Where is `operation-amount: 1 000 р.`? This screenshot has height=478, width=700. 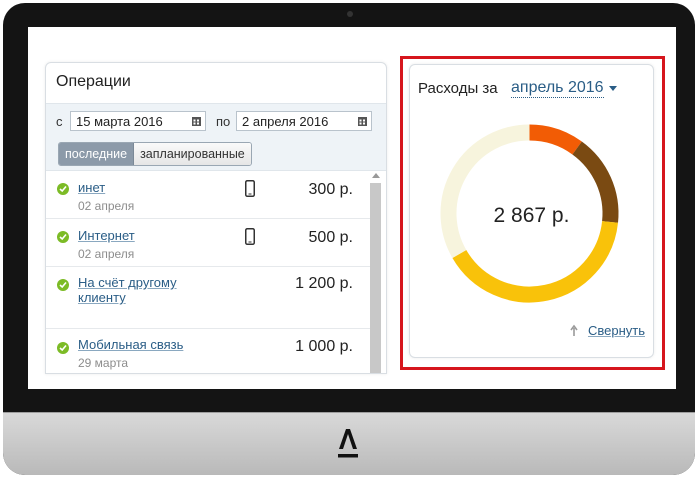
operation-amount: 1 000 р. is located at coordinates (324, 346).